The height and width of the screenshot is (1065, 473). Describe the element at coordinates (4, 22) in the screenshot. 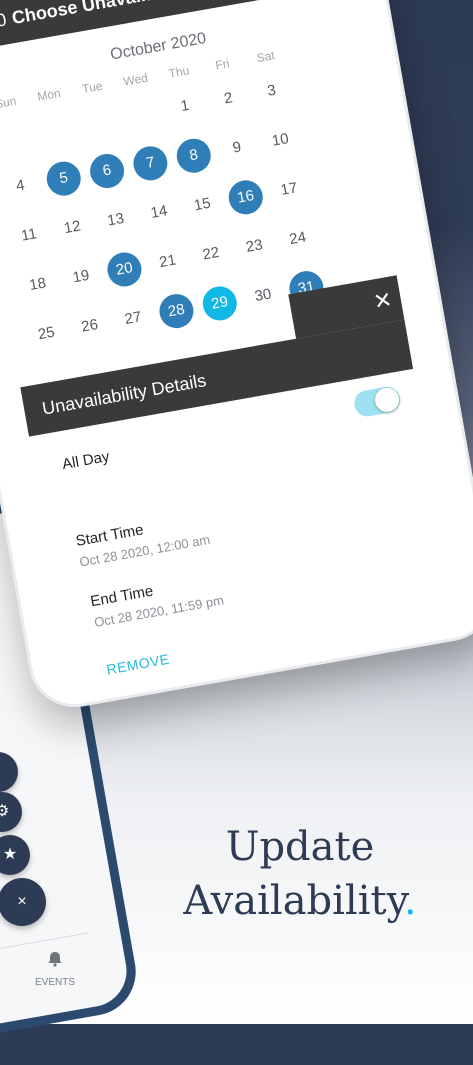

I see `header-year: 2020` at that location.